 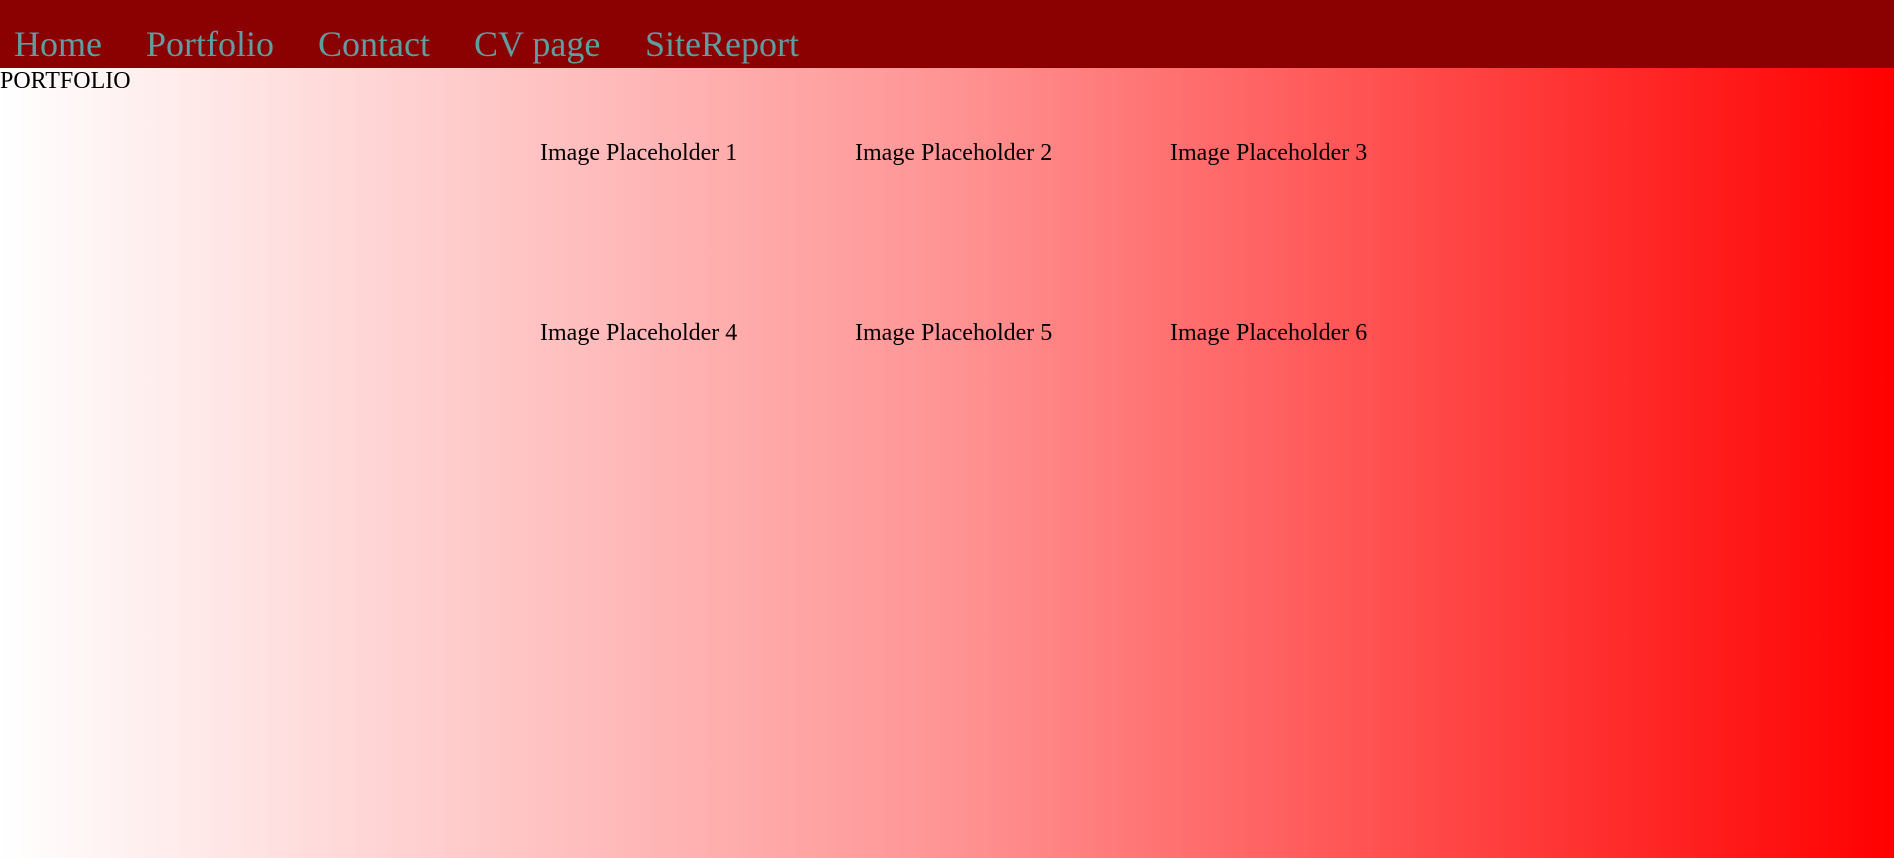 What do you see at coordinates (210, 44) in the screenshot?
I see `nav-link-portfolio: Portfolio` at bounding box center [210, 44].